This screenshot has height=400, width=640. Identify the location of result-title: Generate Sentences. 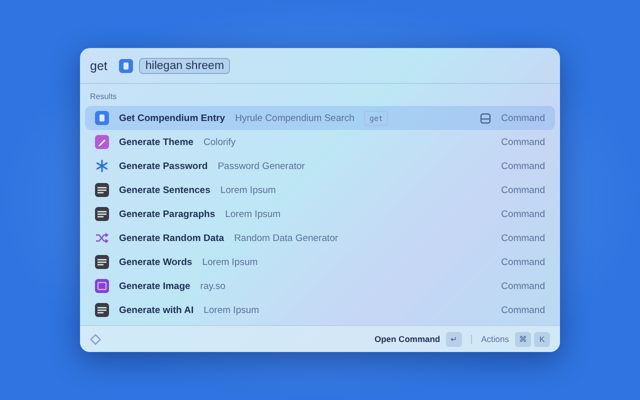
(164, 190).